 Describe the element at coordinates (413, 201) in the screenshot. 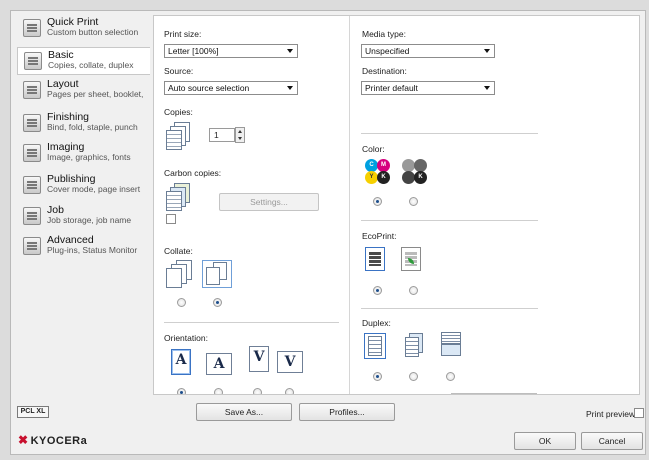

I see `monochrome-radio` at that location.